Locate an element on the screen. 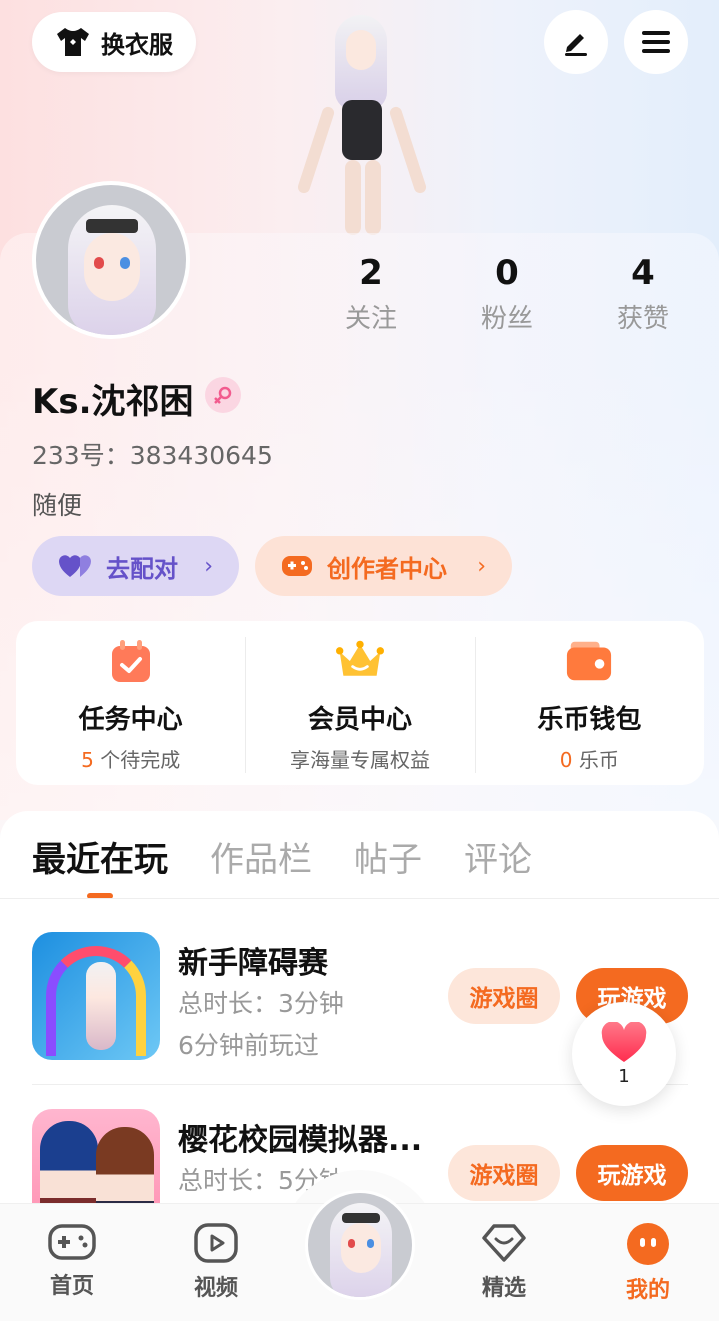 The width and height of the screenshot is (719, 1321). like-floating-button: 1 is located at coordinates (624, 1054).